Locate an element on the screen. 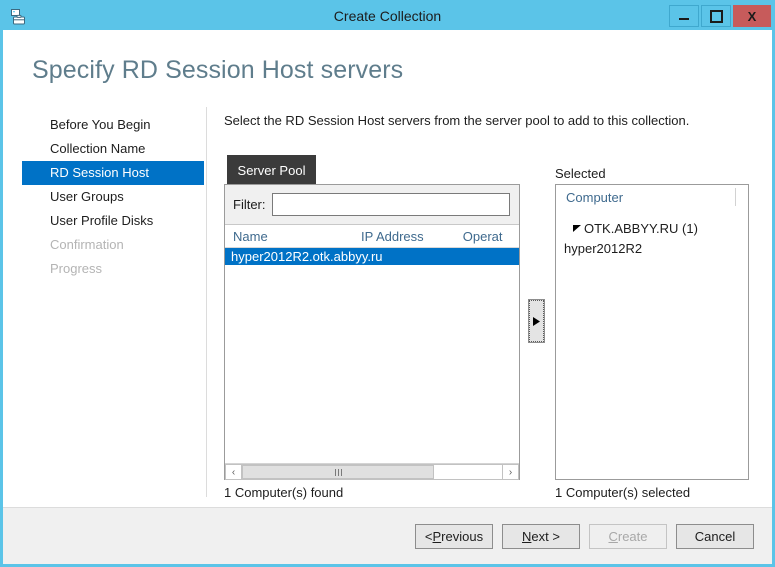 This screenshot has width=775, height=567. create-button: Create is located at coordinates (628, 536).